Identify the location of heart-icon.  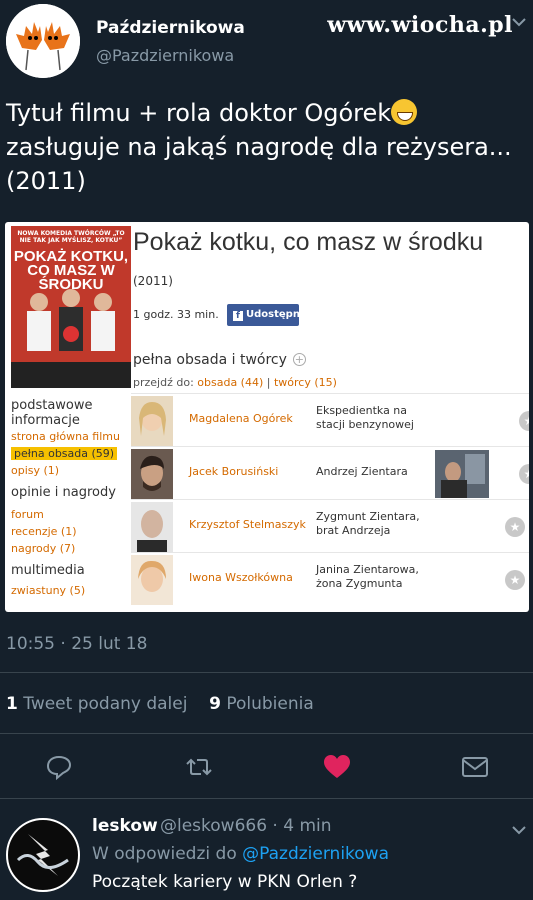
(337, 767).